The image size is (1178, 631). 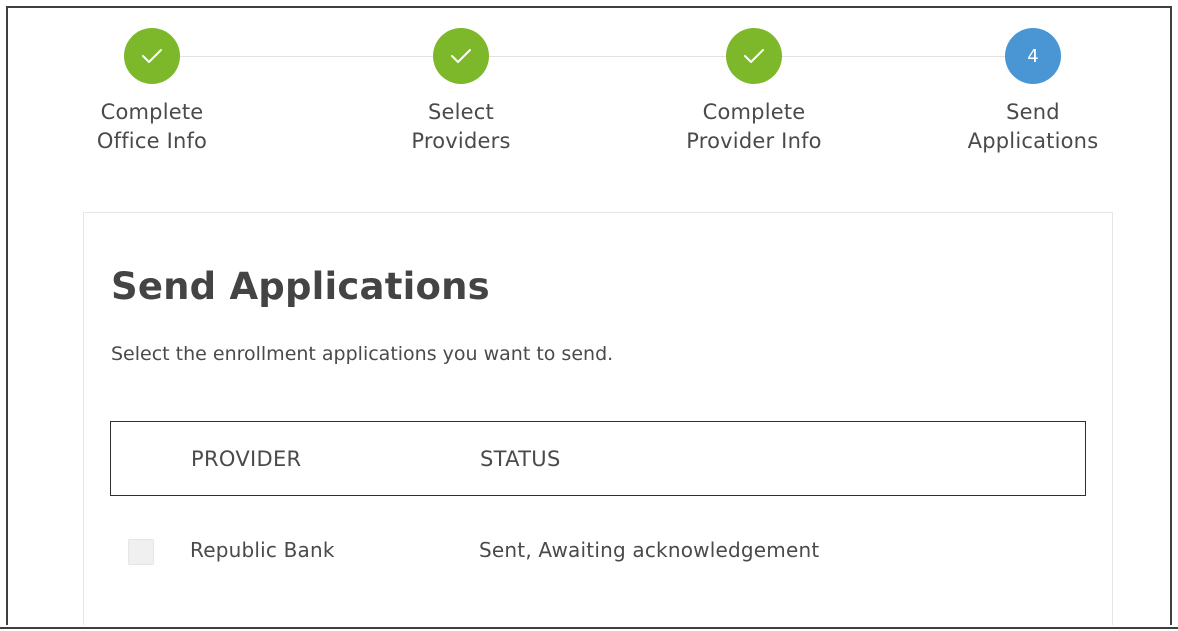 I want to click on frame-bottom-border, so click(x=589, y=628).